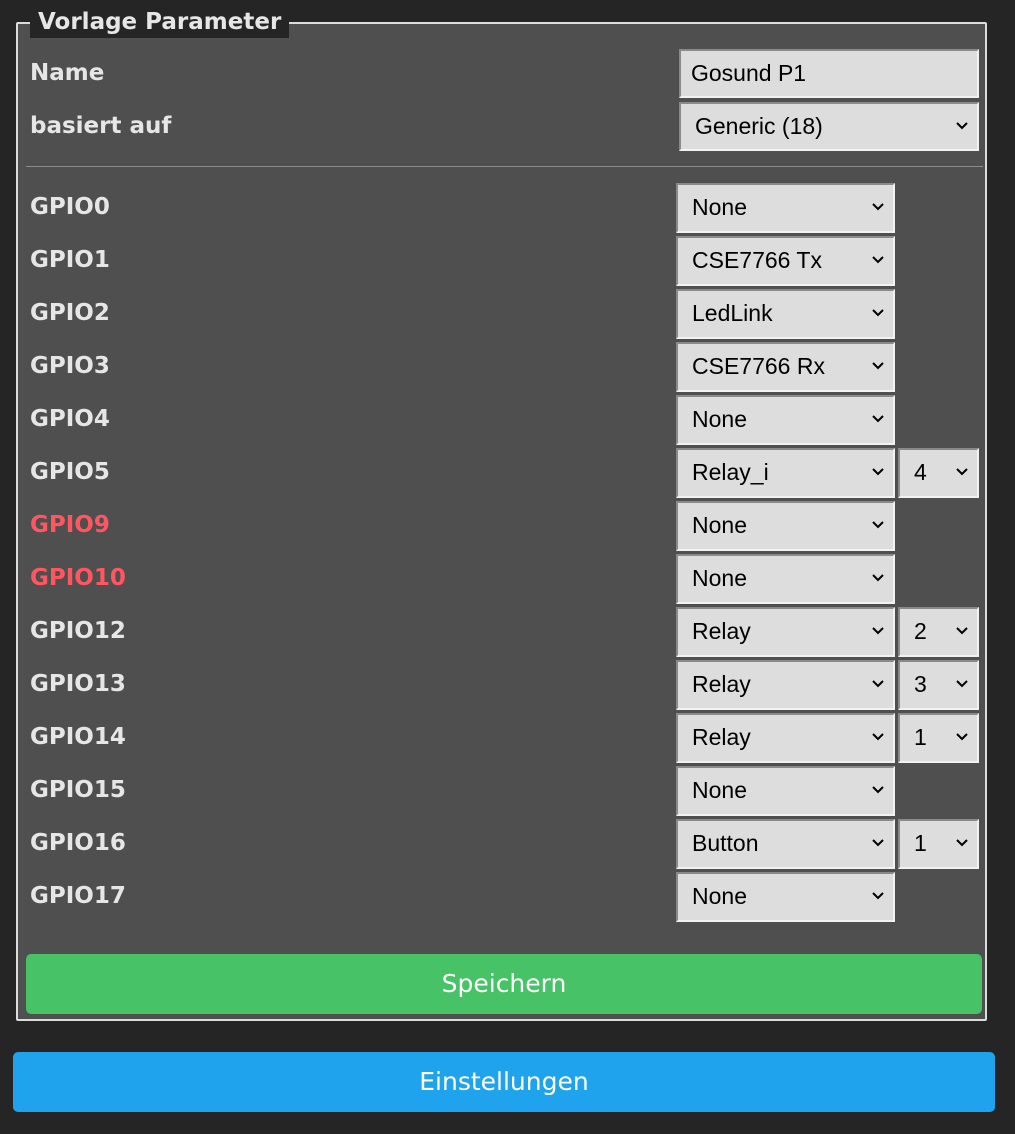  I want to click on gpio-label: GPIO16, so click(78, 843).